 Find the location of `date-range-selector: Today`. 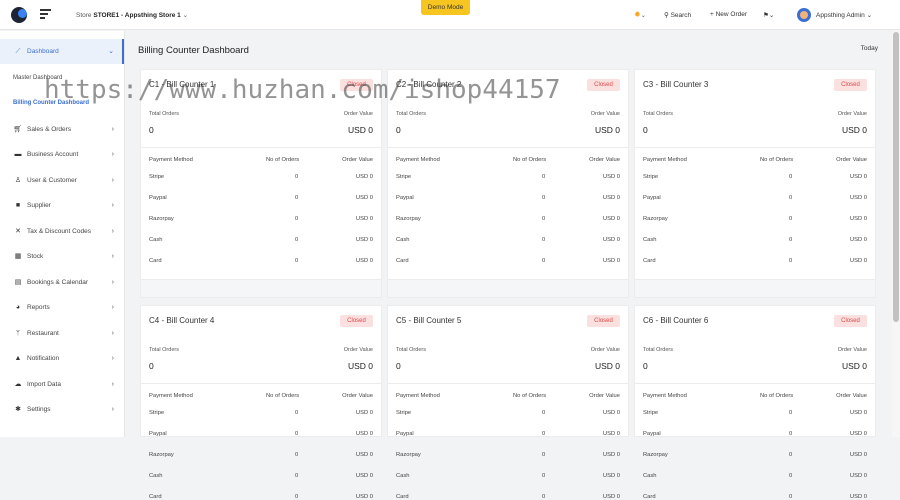

date-range-selector: Today is located at coordinates (869, 48).